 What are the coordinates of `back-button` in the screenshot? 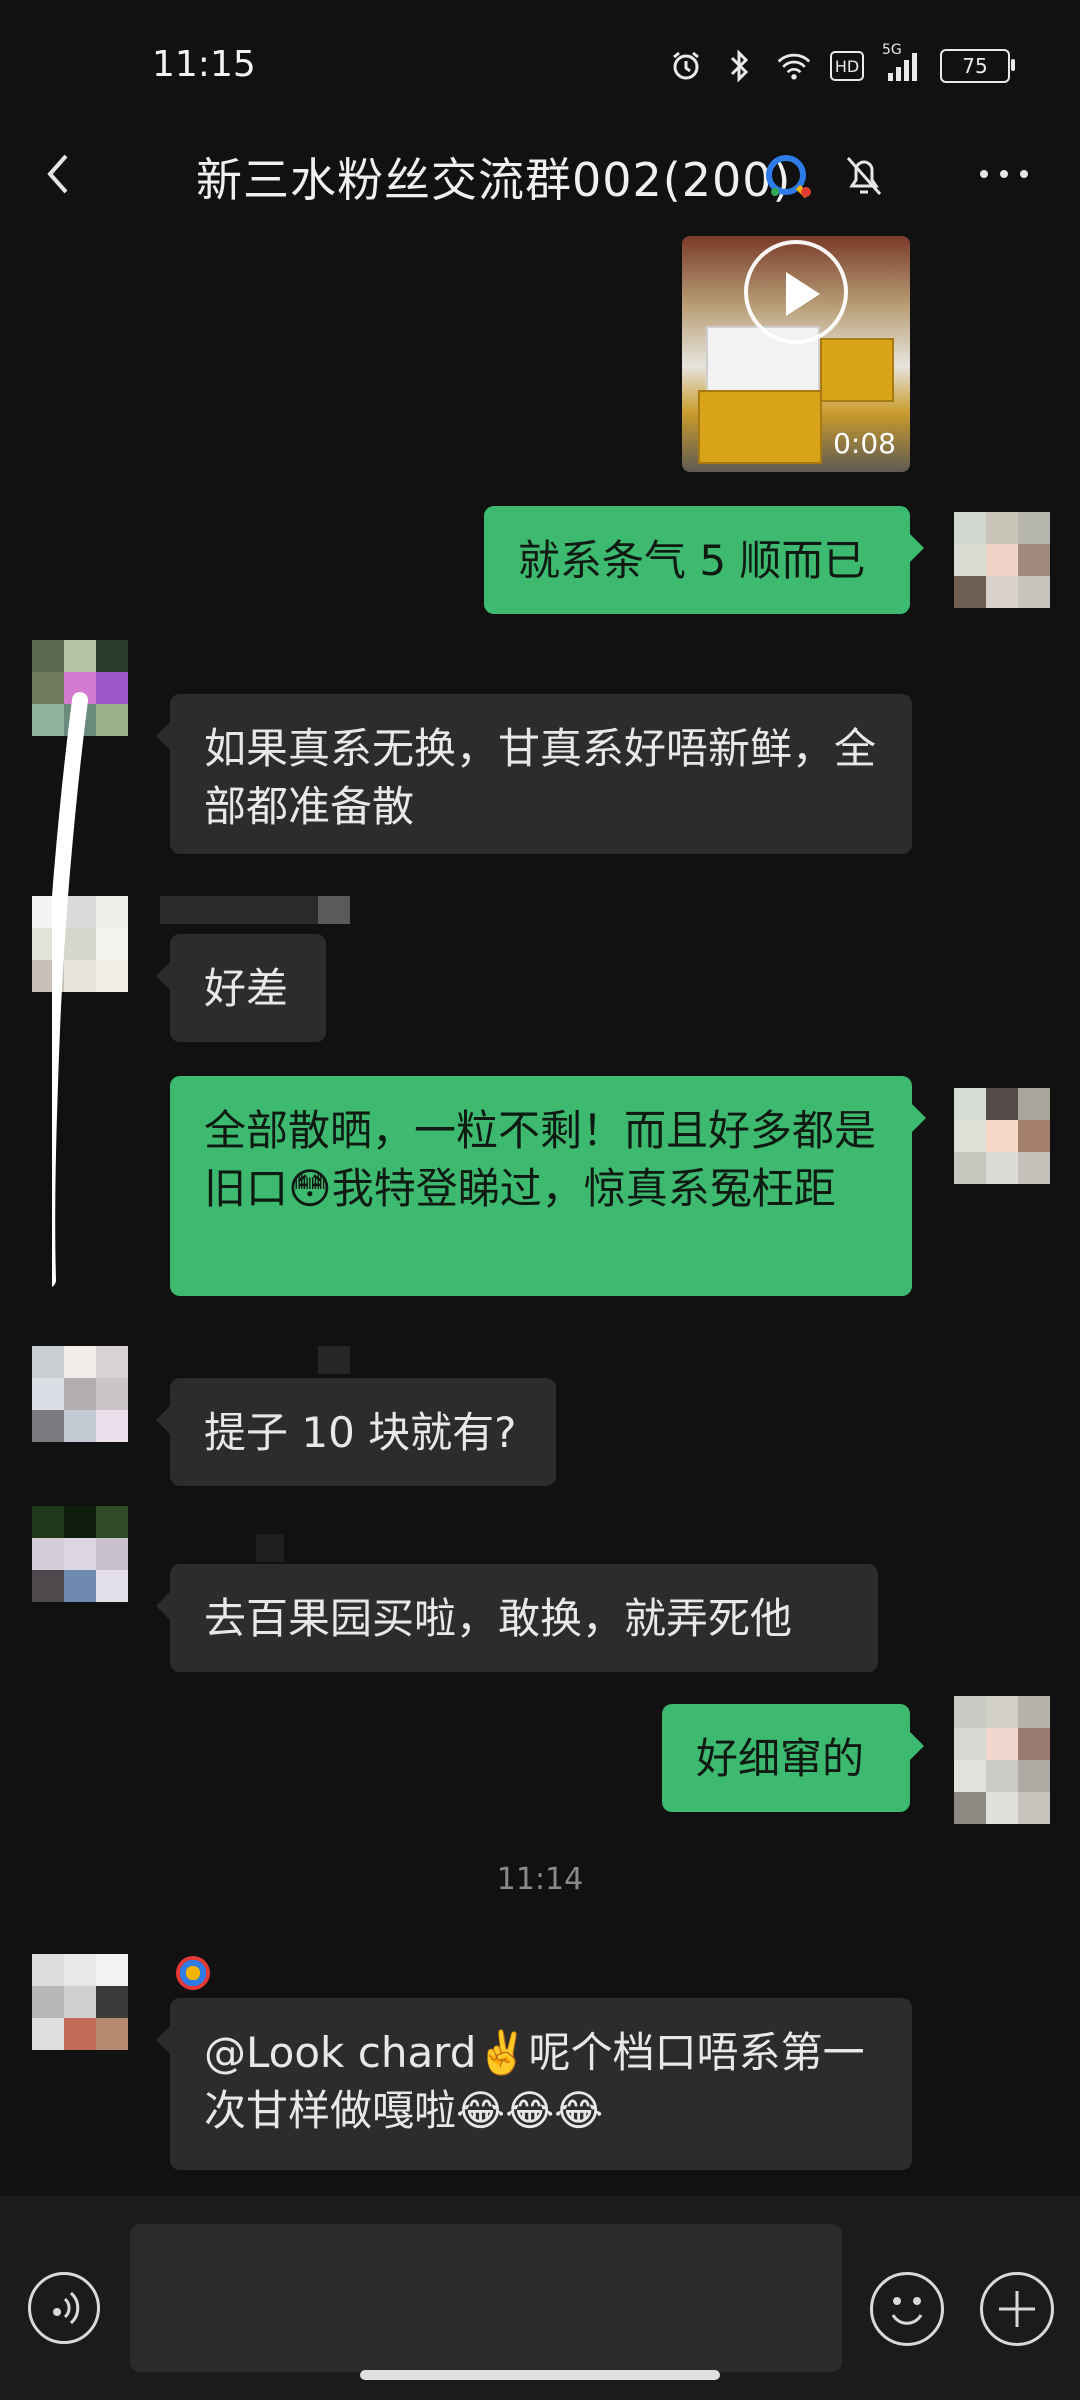 It's located at (62, 174).